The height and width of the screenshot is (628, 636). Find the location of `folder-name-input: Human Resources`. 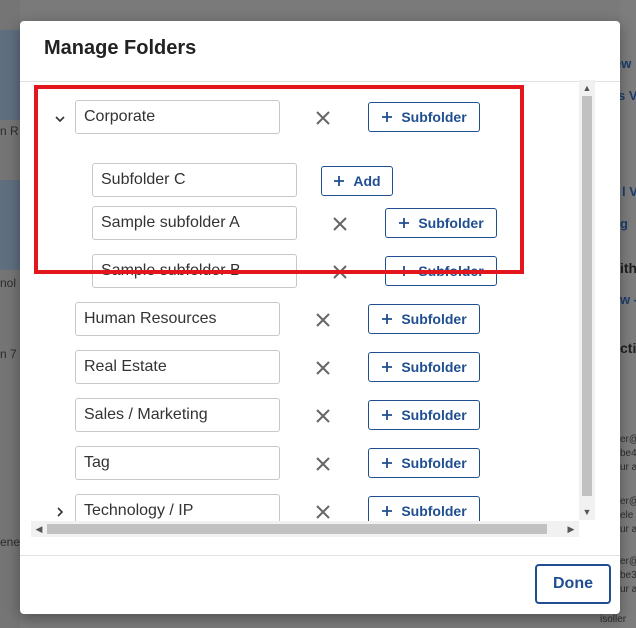

folder-name-input: Human Resources is located at coordinates (177, 319).